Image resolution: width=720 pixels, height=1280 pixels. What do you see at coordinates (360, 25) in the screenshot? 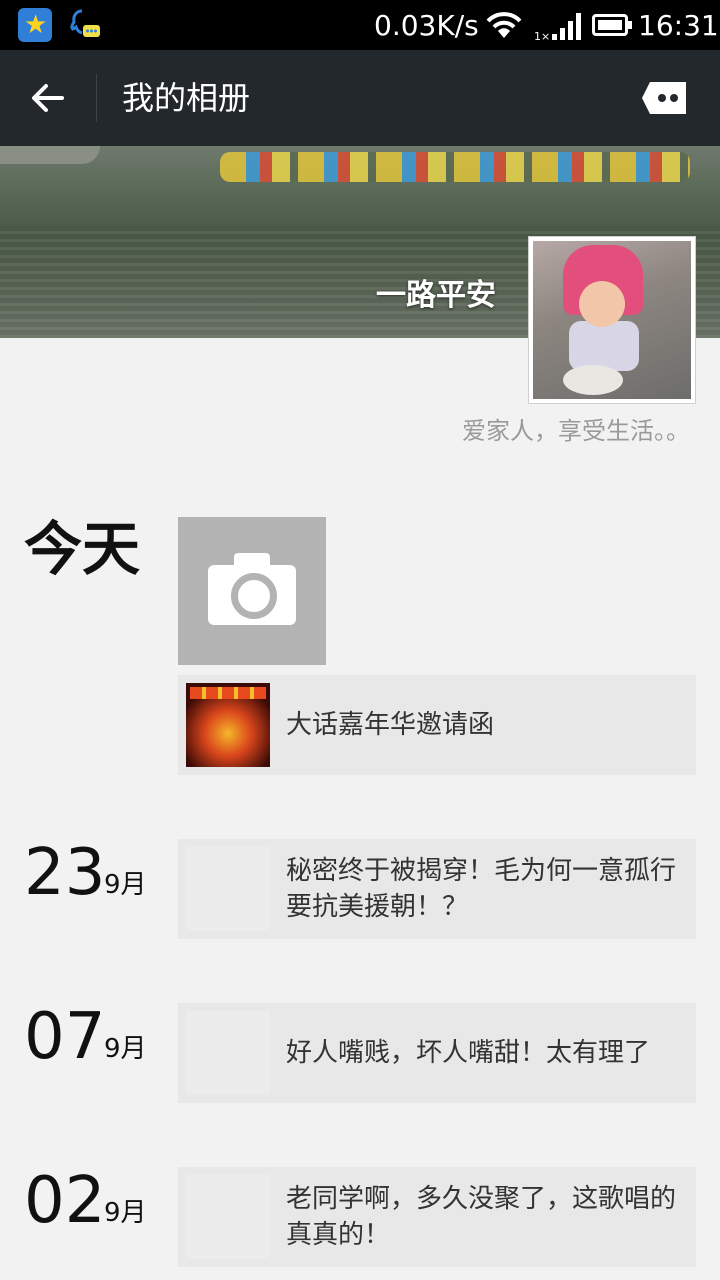
I see `status-bar: ★ 0.03K/s 1× 16:31` at bounding box center [360, 25].